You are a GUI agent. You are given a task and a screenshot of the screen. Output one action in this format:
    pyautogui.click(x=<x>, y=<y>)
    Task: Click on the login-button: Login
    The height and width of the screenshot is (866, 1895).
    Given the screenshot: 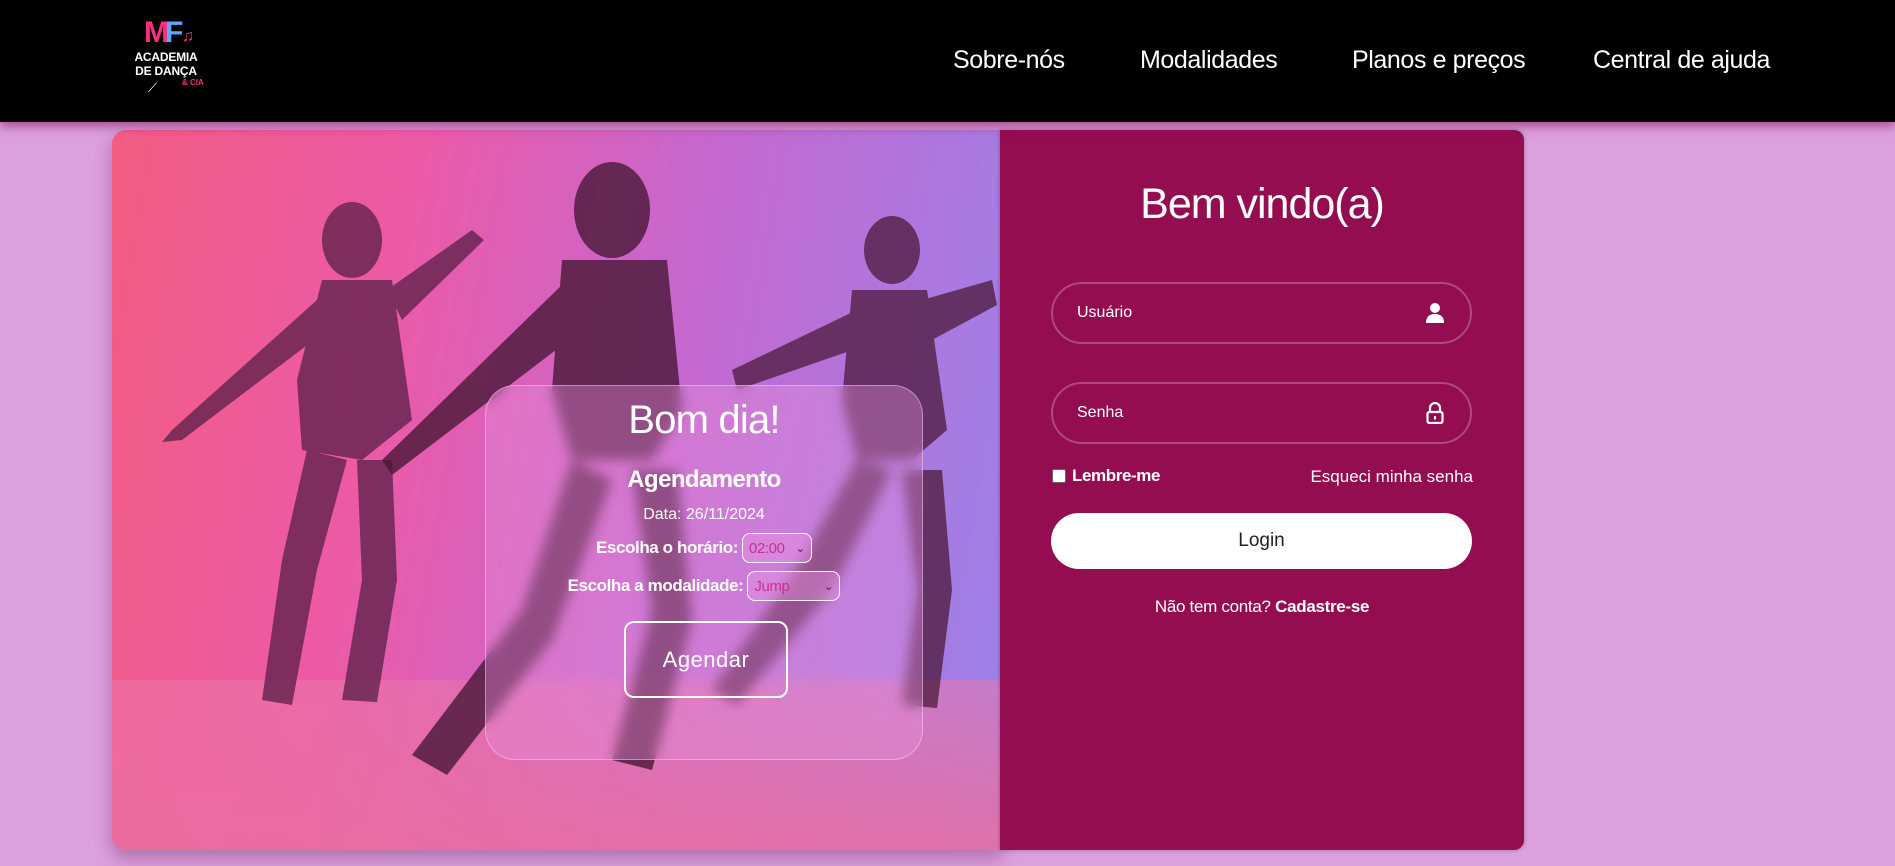 What is the action you would take?
    pyautogui.click(x=1261, y=541)
    